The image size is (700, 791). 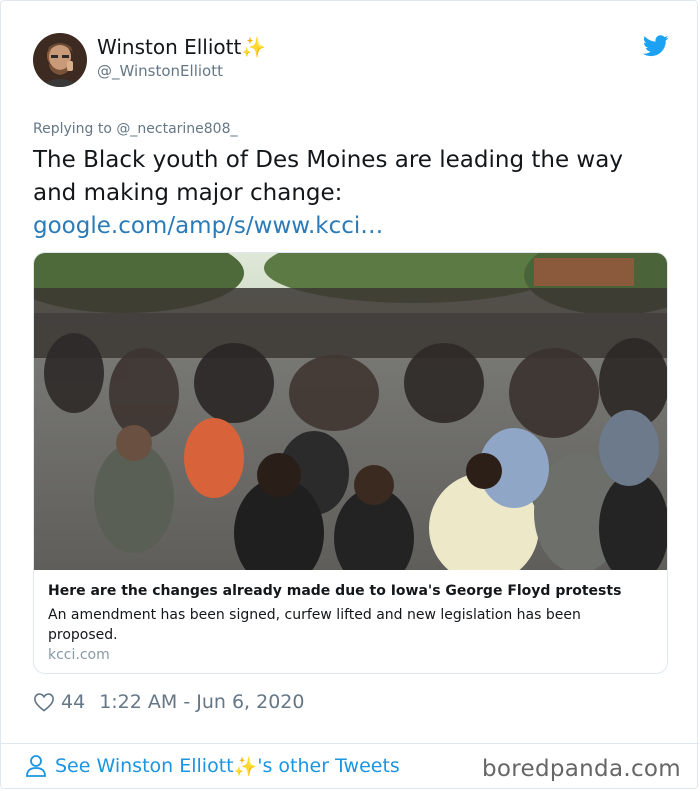 What do you see at coordinates (79, 655) in the screenshot?
I see `article-domain: kcci.com` at bounding box center [79, 655].